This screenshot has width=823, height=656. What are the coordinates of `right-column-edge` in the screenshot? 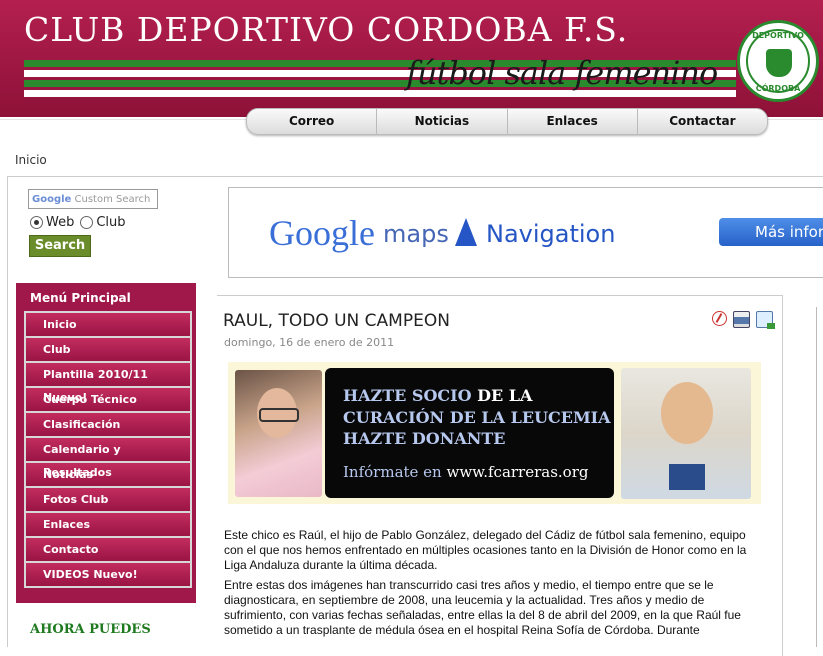 It's located at (819, 477).